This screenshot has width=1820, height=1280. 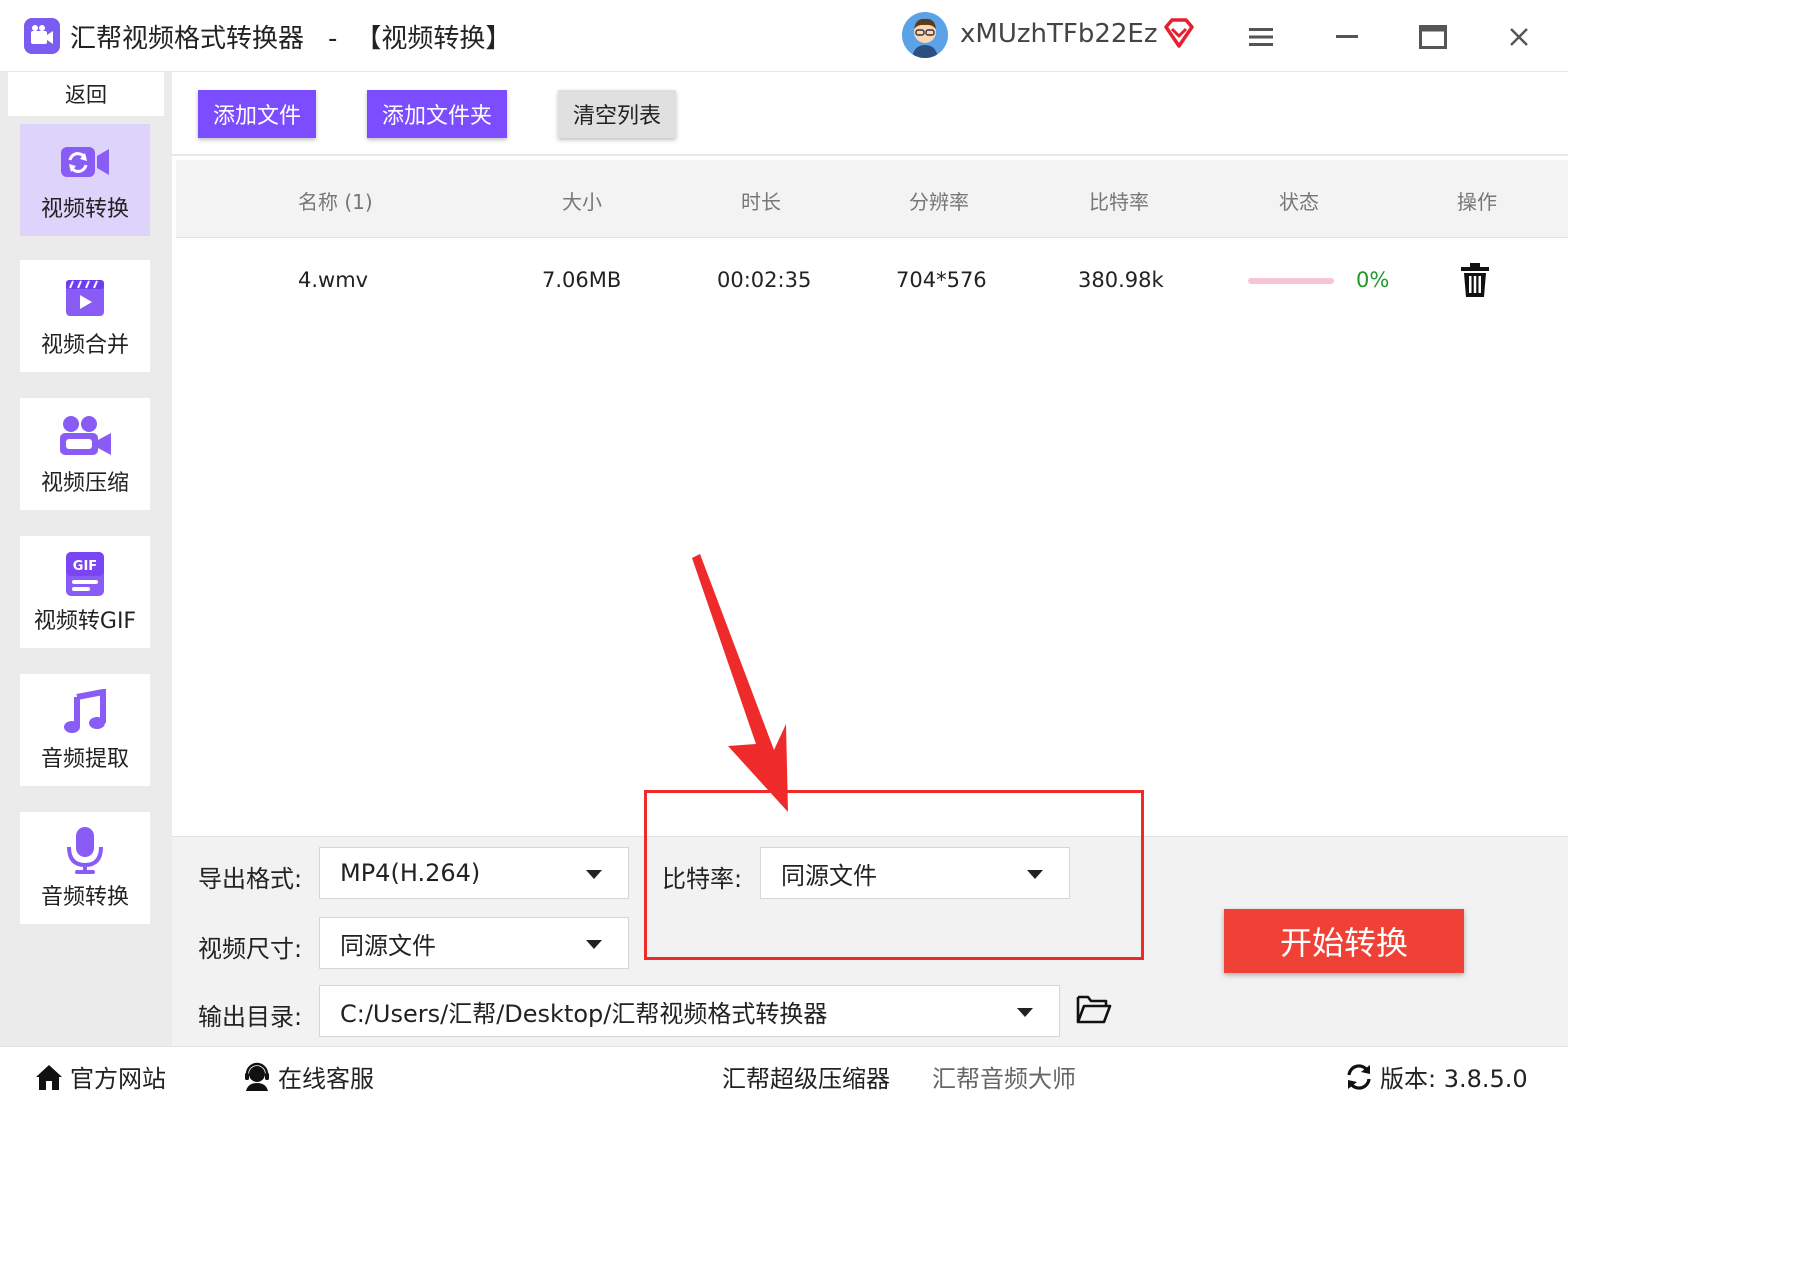 I want to click on column-header-size: 大小, so click(x=582, y=200).